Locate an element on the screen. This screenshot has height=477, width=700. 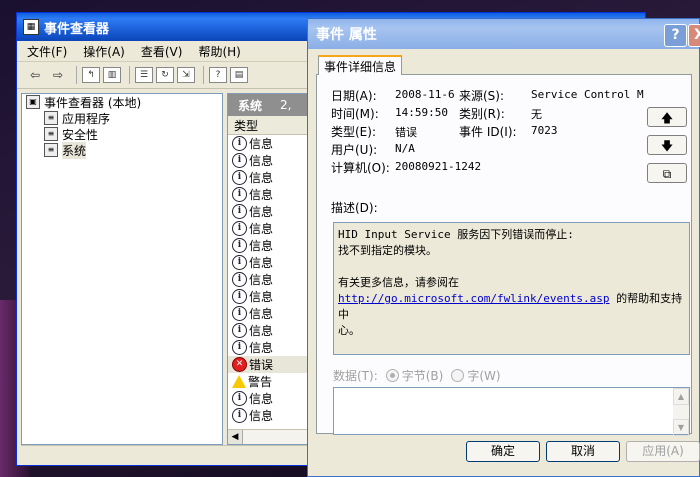
cancel-button: 取消 is located at coordinates (583, 451).